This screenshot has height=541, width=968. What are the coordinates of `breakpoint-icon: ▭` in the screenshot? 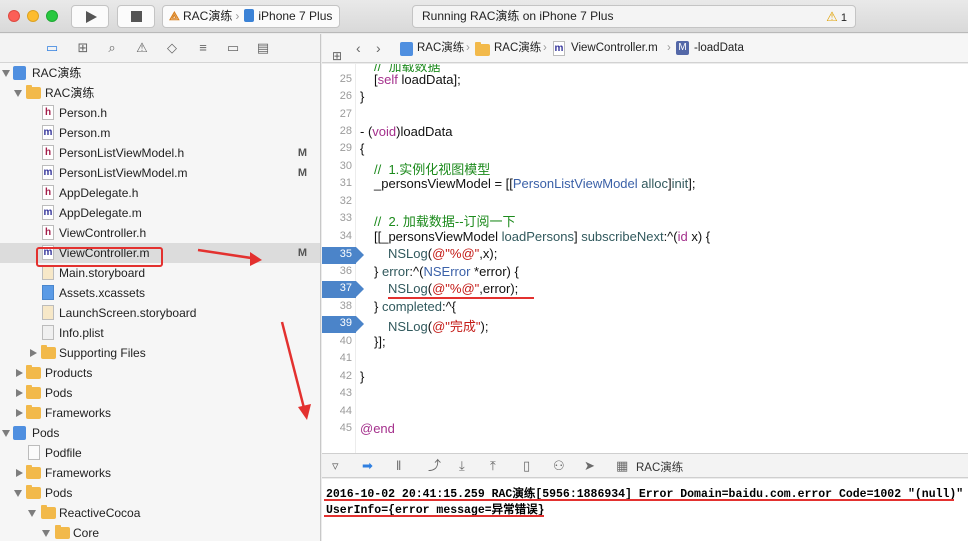 It's located at (233, 48).